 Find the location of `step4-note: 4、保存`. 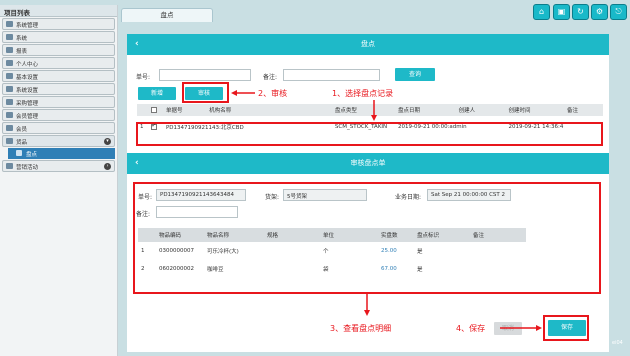

step4-note: 4、保存 is located at coordinates (471, 328).